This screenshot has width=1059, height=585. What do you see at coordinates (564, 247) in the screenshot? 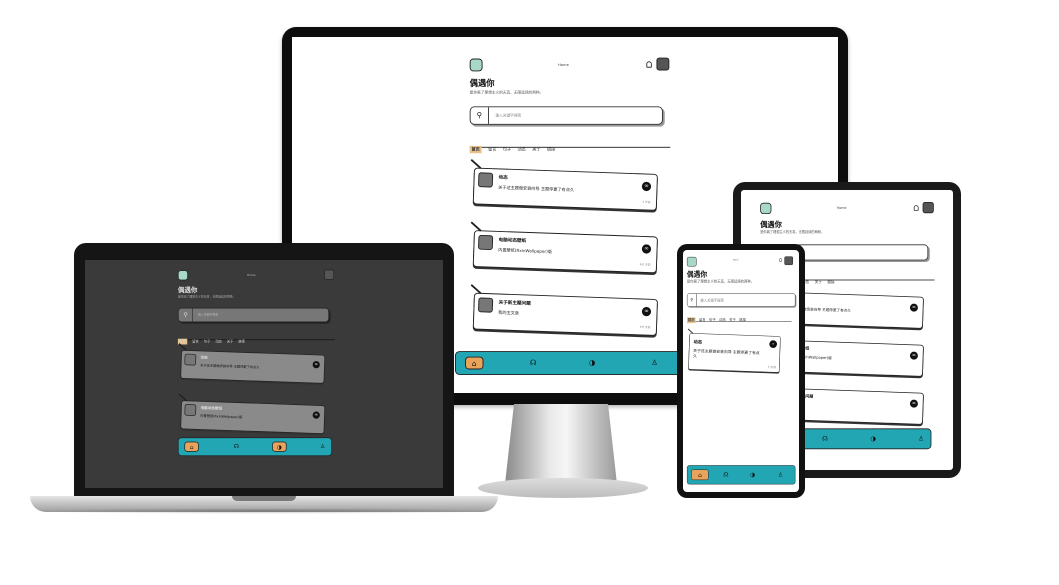
I see `post-card: 电脑动态壁纸 内置壁纸(RxinWallpaper)版 ∞ 4天 天前` at bounding box center [564, 247].